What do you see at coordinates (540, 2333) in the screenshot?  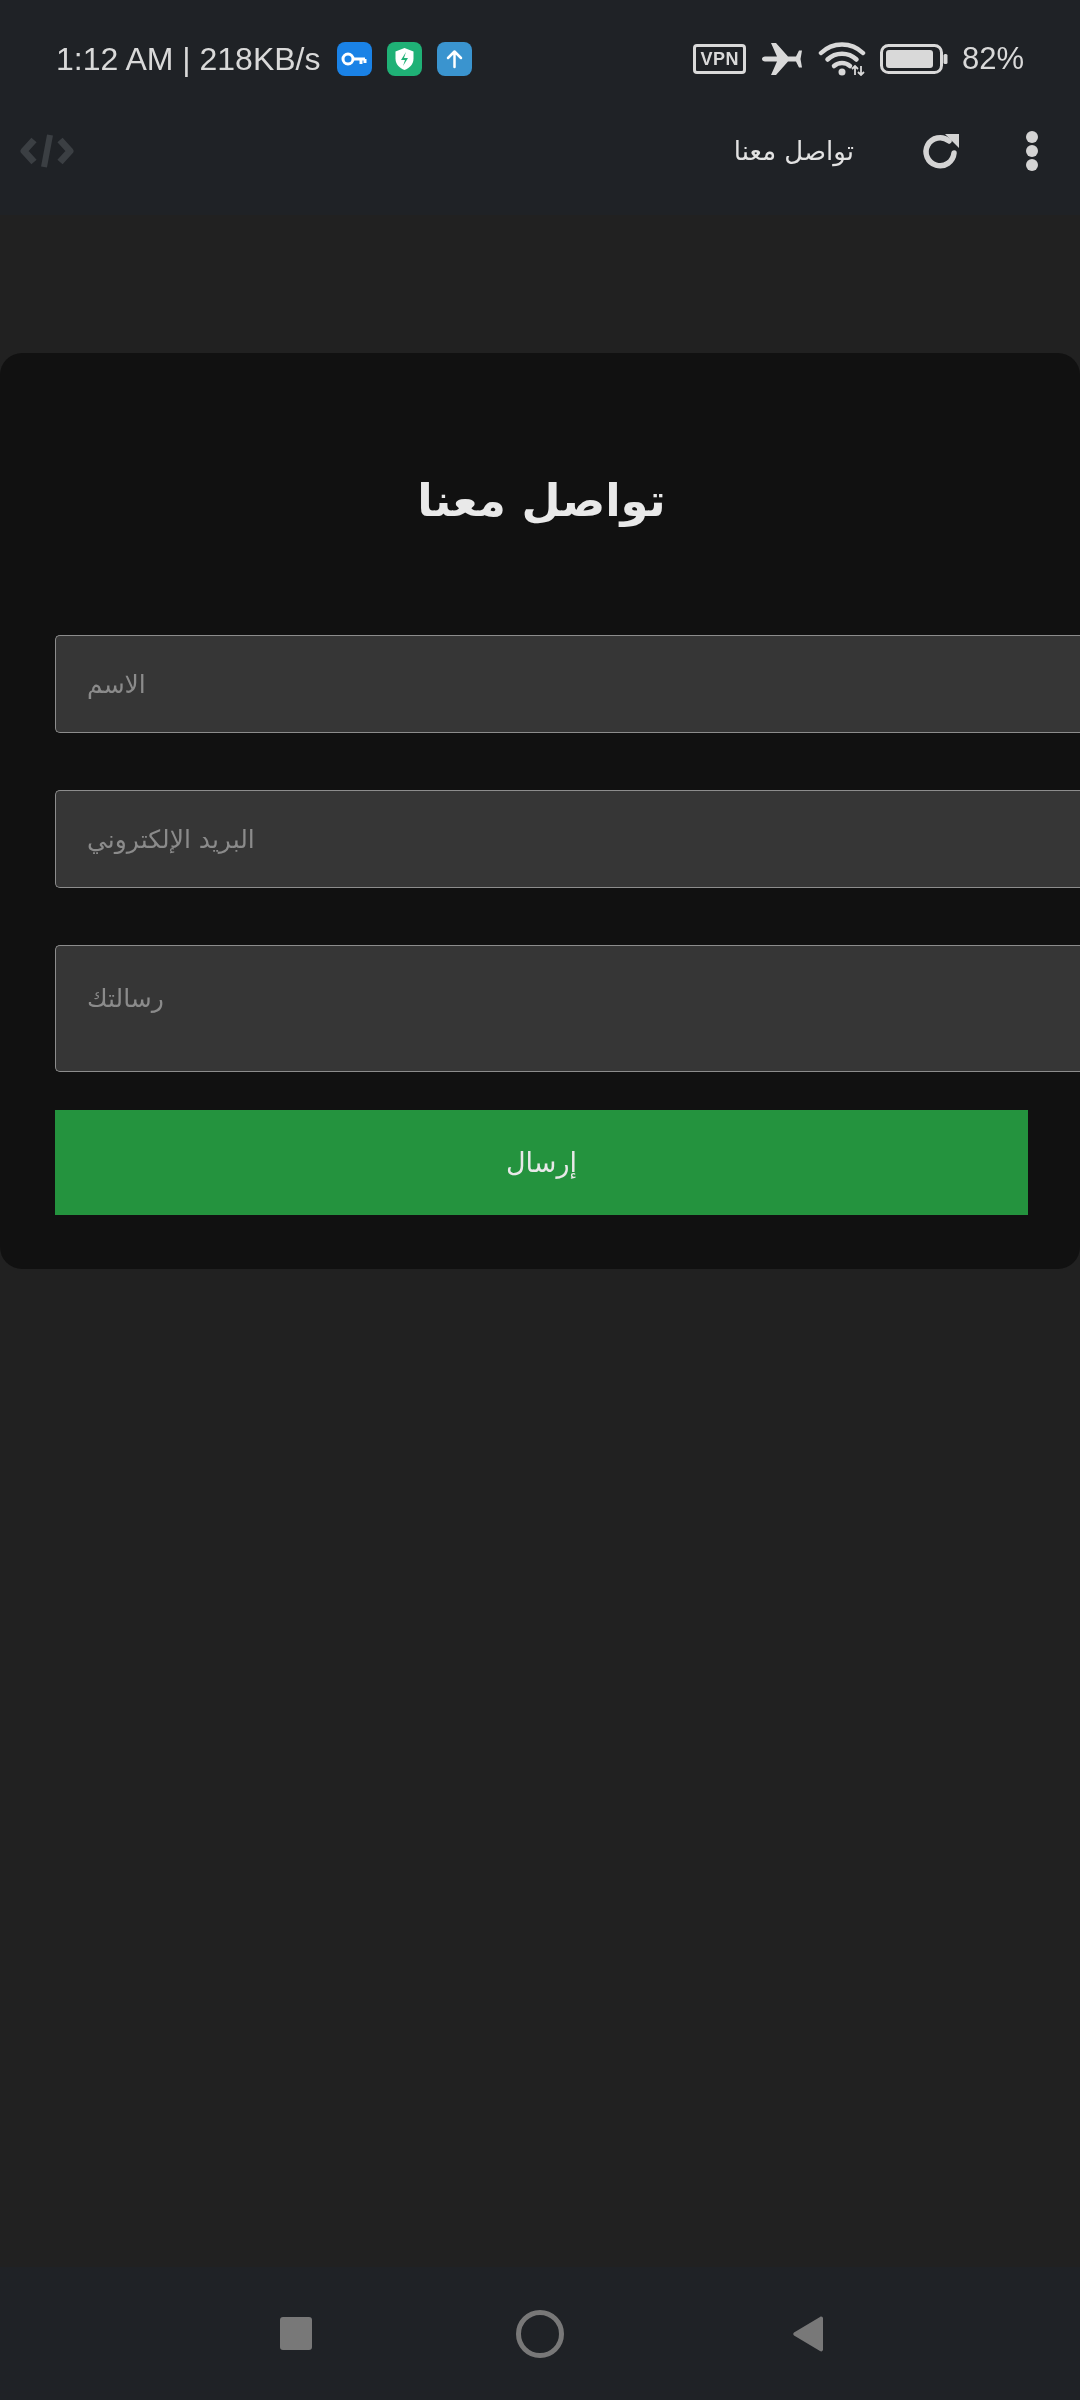 I see `circle-icon` at bounding box center [540, 2333].